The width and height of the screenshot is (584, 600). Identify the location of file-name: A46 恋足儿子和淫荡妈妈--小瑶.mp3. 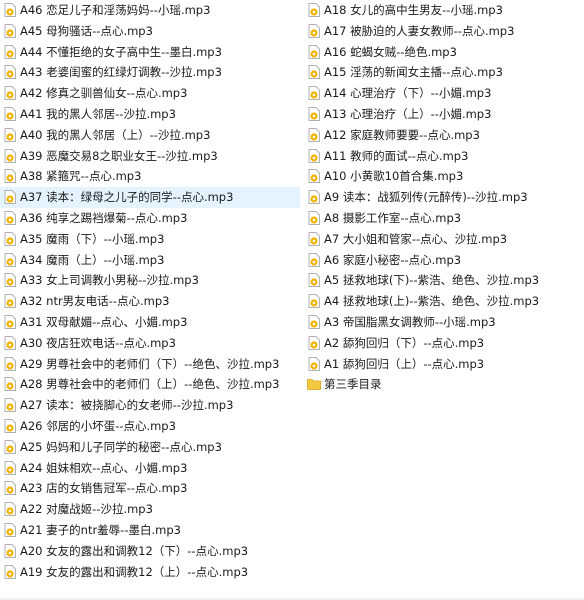
(115, 10).